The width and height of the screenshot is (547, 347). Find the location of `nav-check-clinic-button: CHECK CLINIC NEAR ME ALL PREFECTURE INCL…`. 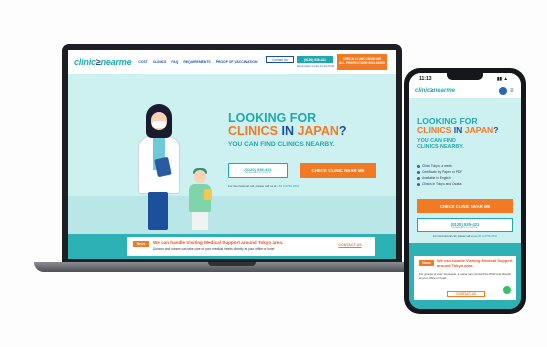

nav-check-clinic-button: CHECK CLINIC NEAR ME ALL PREFECTURE INCL… is located at coordinates (362, 62).